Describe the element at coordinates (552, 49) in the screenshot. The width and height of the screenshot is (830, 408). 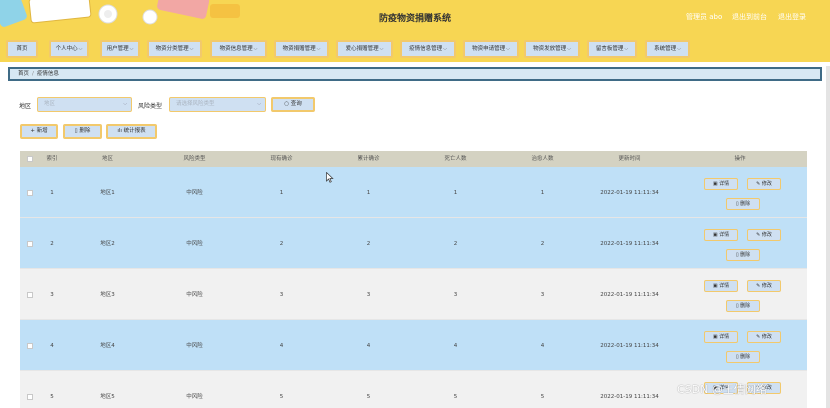
I see `nav-distribution-mgmt: 物资发放管理⌵` at that location.